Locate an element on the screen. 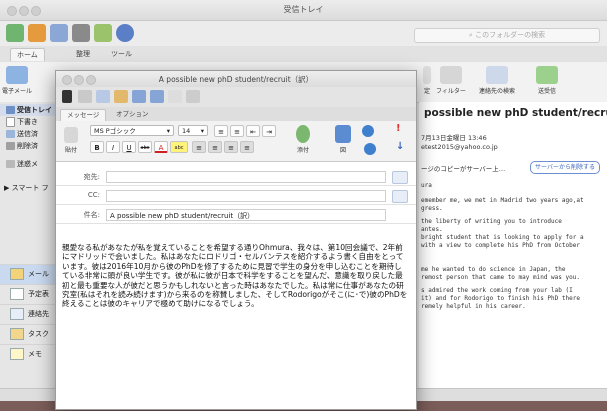 This screenshot has height=411, width=607. ribbon-partial-button: 定 is located at coordinates (427, 80).